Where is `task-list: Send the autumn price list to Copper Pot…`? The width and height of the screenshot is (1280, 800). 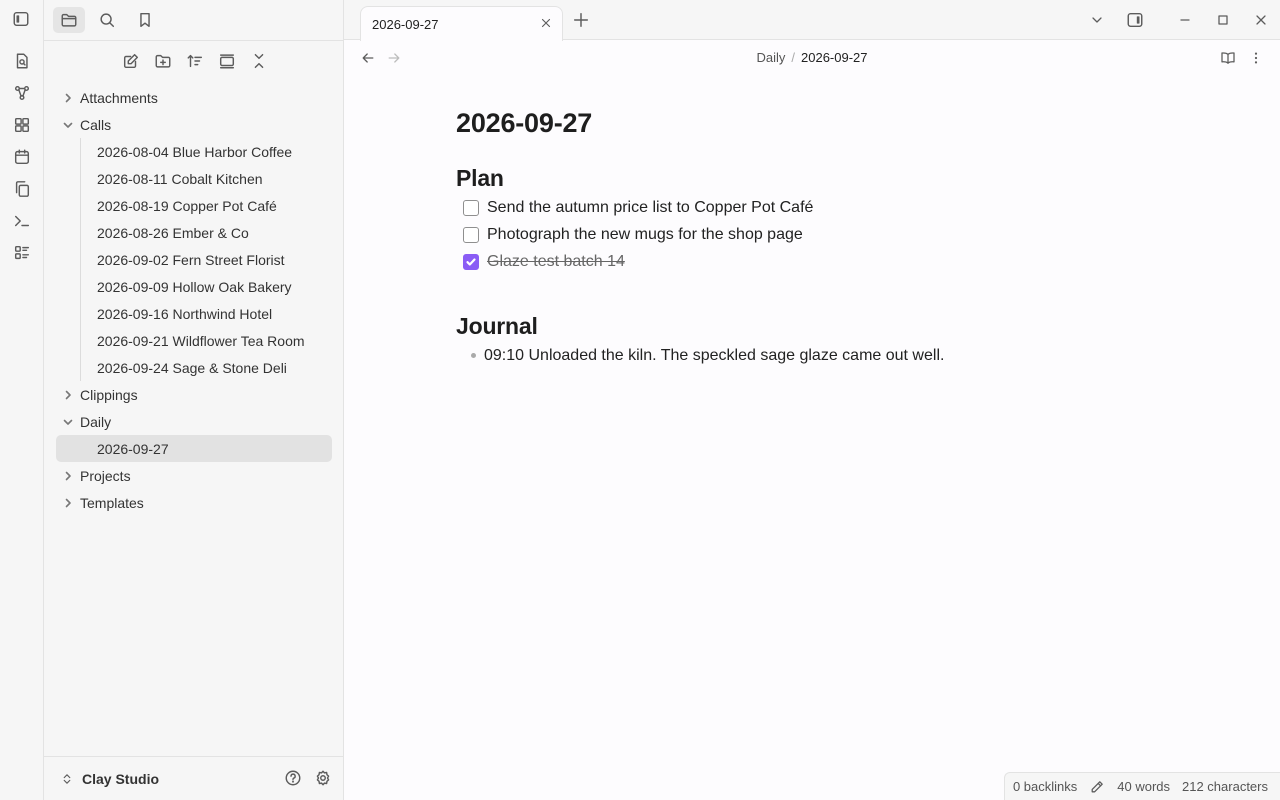 task-list: Send the autumn price list to Copper Pot… is located at coordinates (766, 234).